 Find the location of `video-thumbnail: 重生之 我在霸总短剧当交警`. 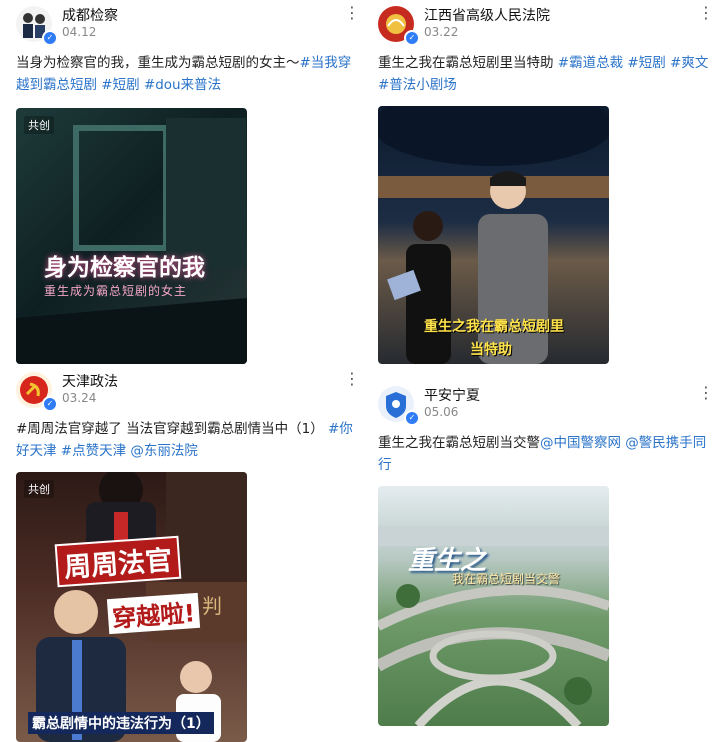

video-thumbnail: 重生之 我在霸总短剧当交警 is located at coordinates (493, 606).